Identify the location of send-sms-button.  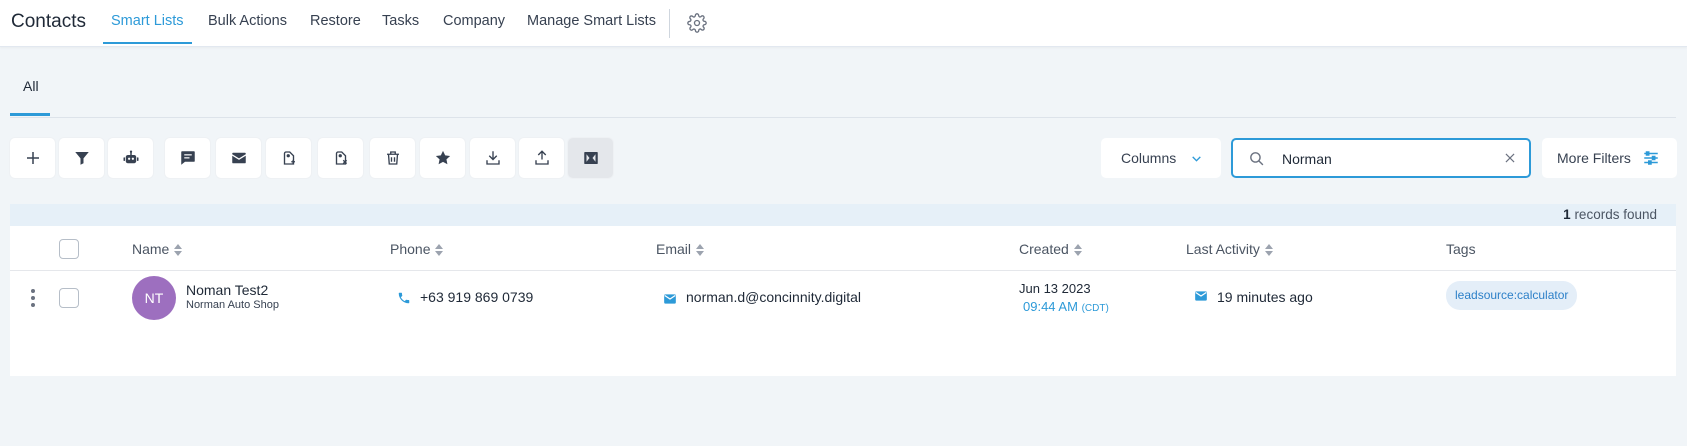
(187, 158).